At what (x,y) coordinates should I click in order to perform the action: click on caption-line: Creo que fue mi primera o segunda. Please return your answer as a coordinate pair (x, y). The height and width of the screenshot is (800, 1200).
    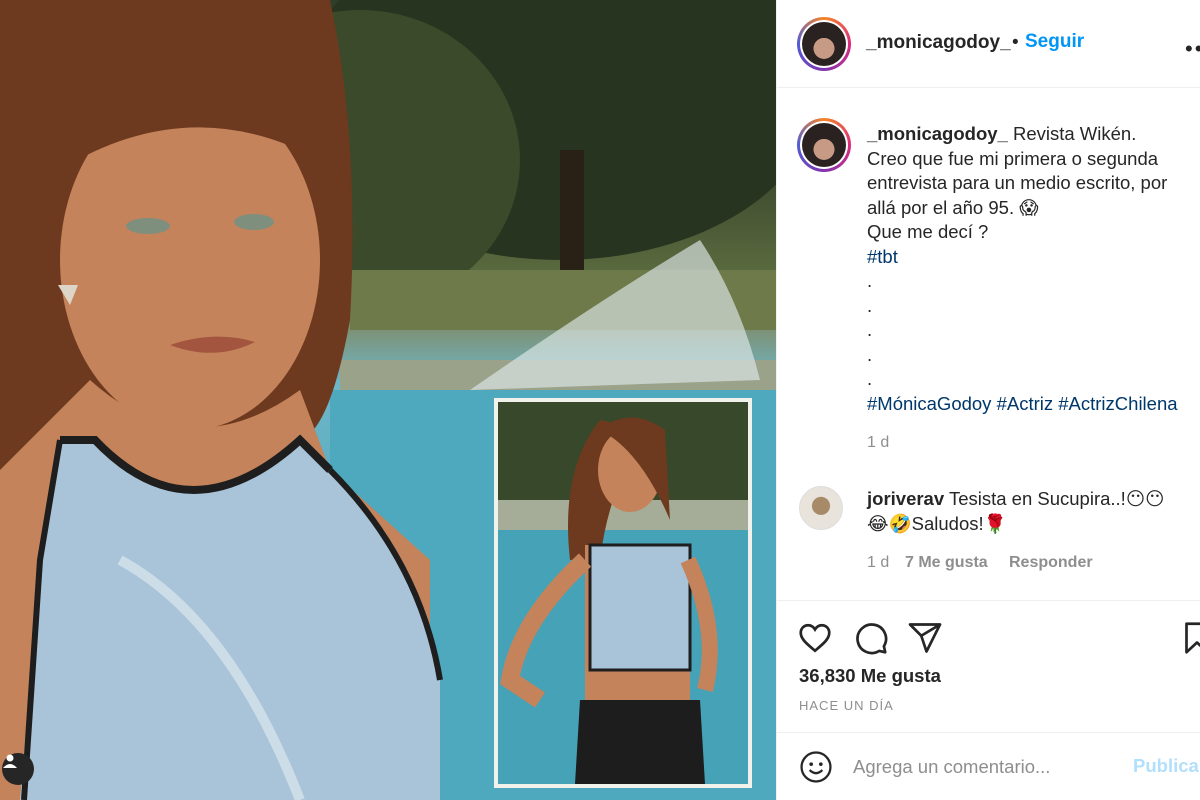
    Looking at the image, I should click on (1013, 158).